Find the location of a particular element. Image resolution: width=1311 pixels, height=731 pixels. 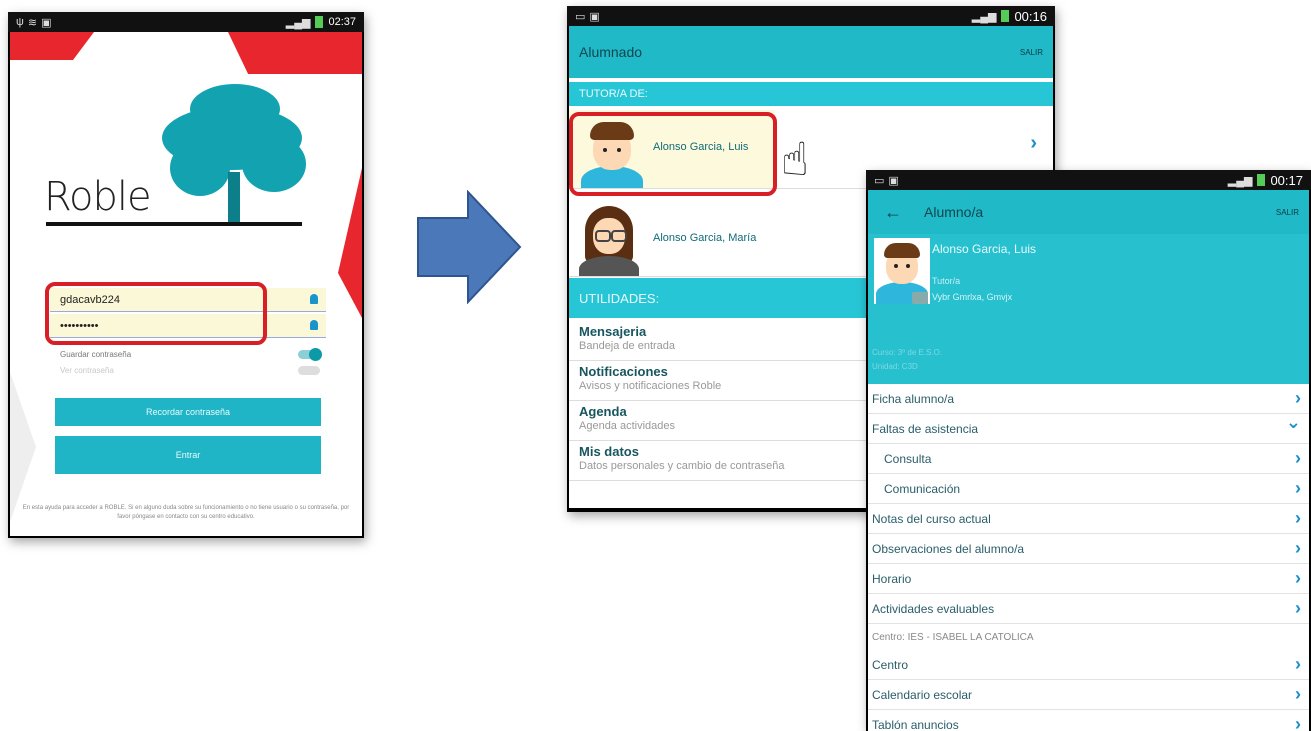

avatar-girl is located at coordinates (609, 239).